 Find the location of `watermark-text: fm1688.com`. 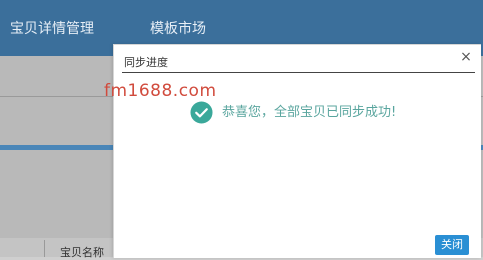

watermark-text: fm1688.com is located at coordinates (160, 91).